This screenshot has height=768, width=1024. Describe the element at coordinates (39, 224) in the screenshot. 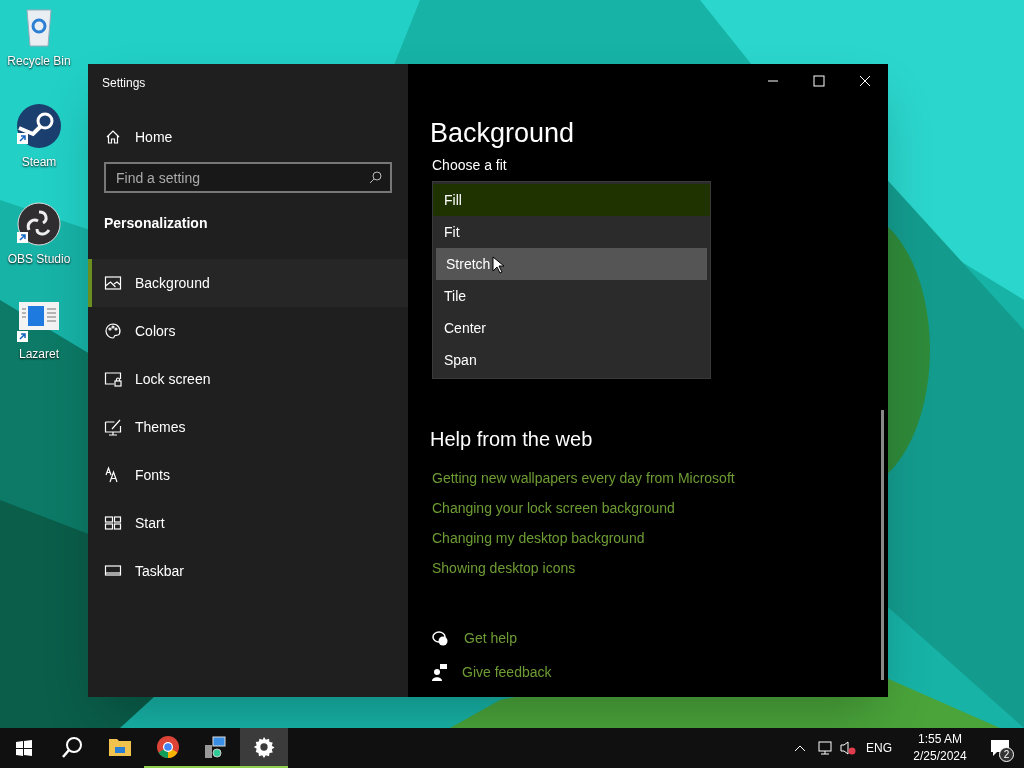

I see `obs-icon` at that location.